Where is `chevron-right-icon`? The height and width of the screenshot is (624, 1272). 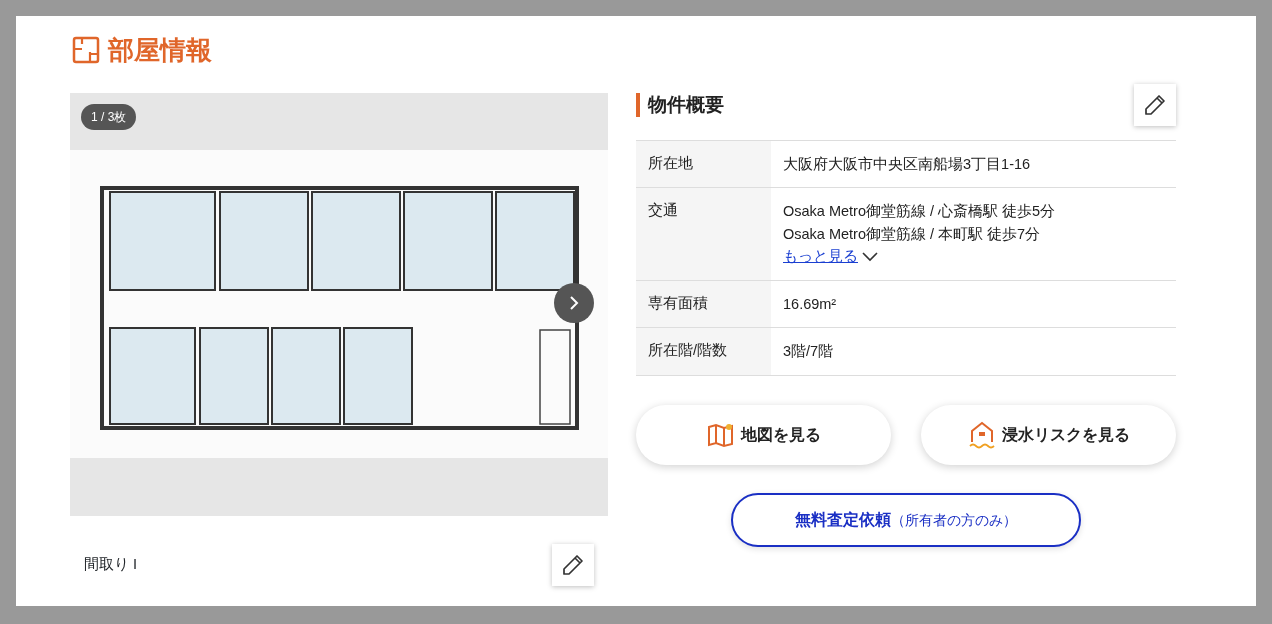
chevron-right-icon is located at coordinates (574, 303).